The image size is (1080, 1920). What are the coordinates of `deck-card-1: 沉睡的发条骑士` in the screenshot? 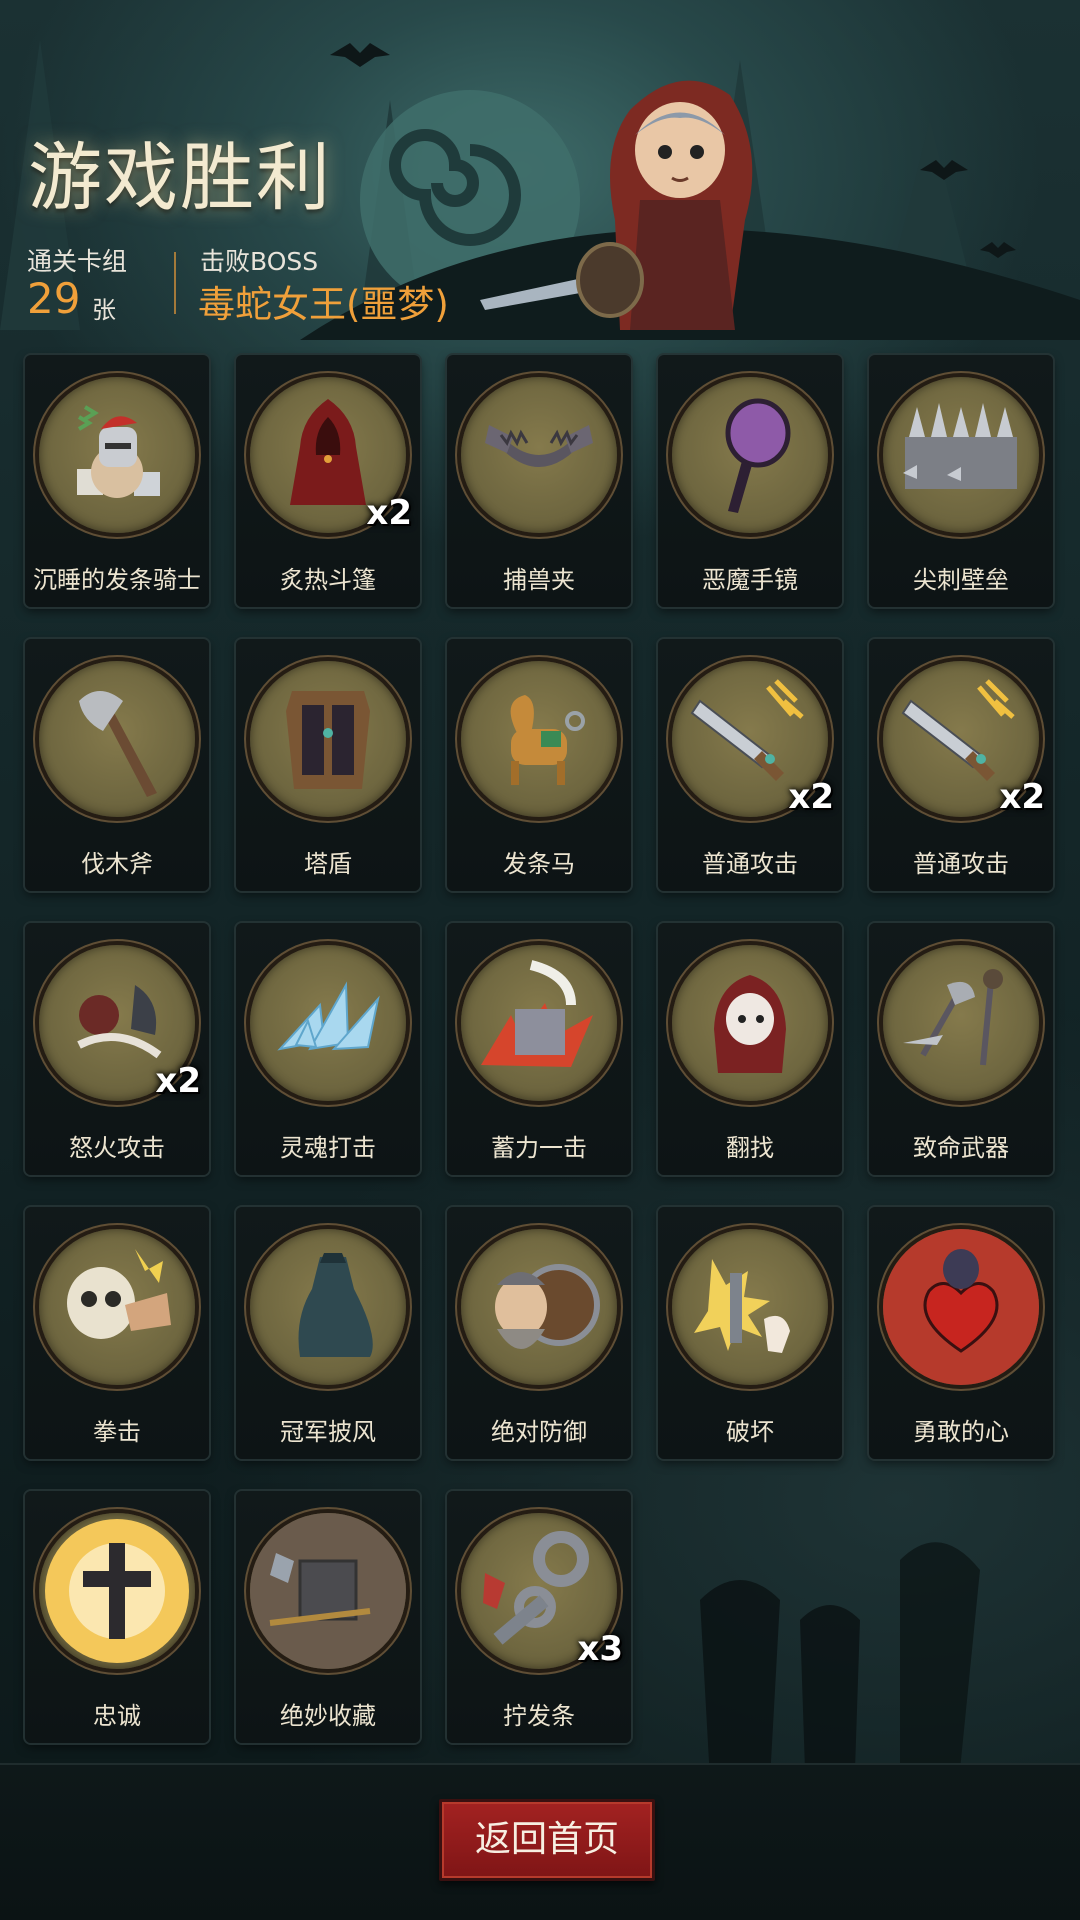 It's located at (117, 481).